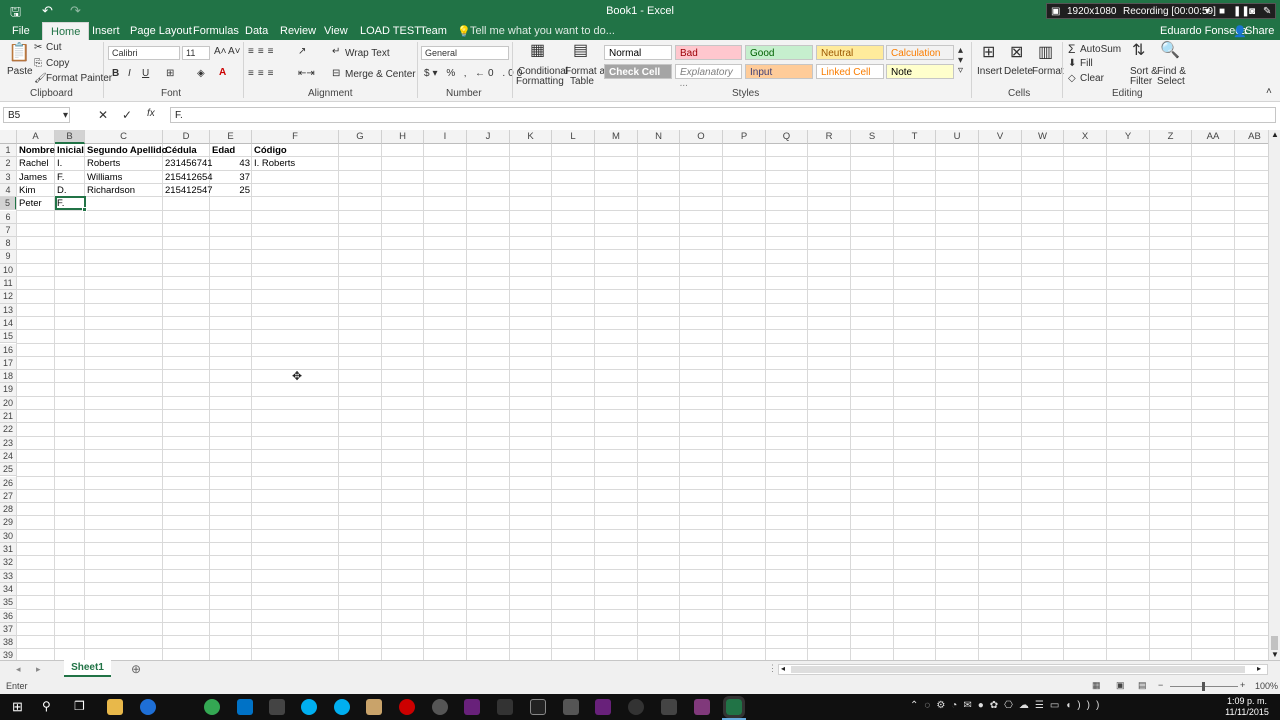  What do you see at coordinates (8, 204) in the screenshot?
I see `row-header: 5` at bounding box center [8, 204].